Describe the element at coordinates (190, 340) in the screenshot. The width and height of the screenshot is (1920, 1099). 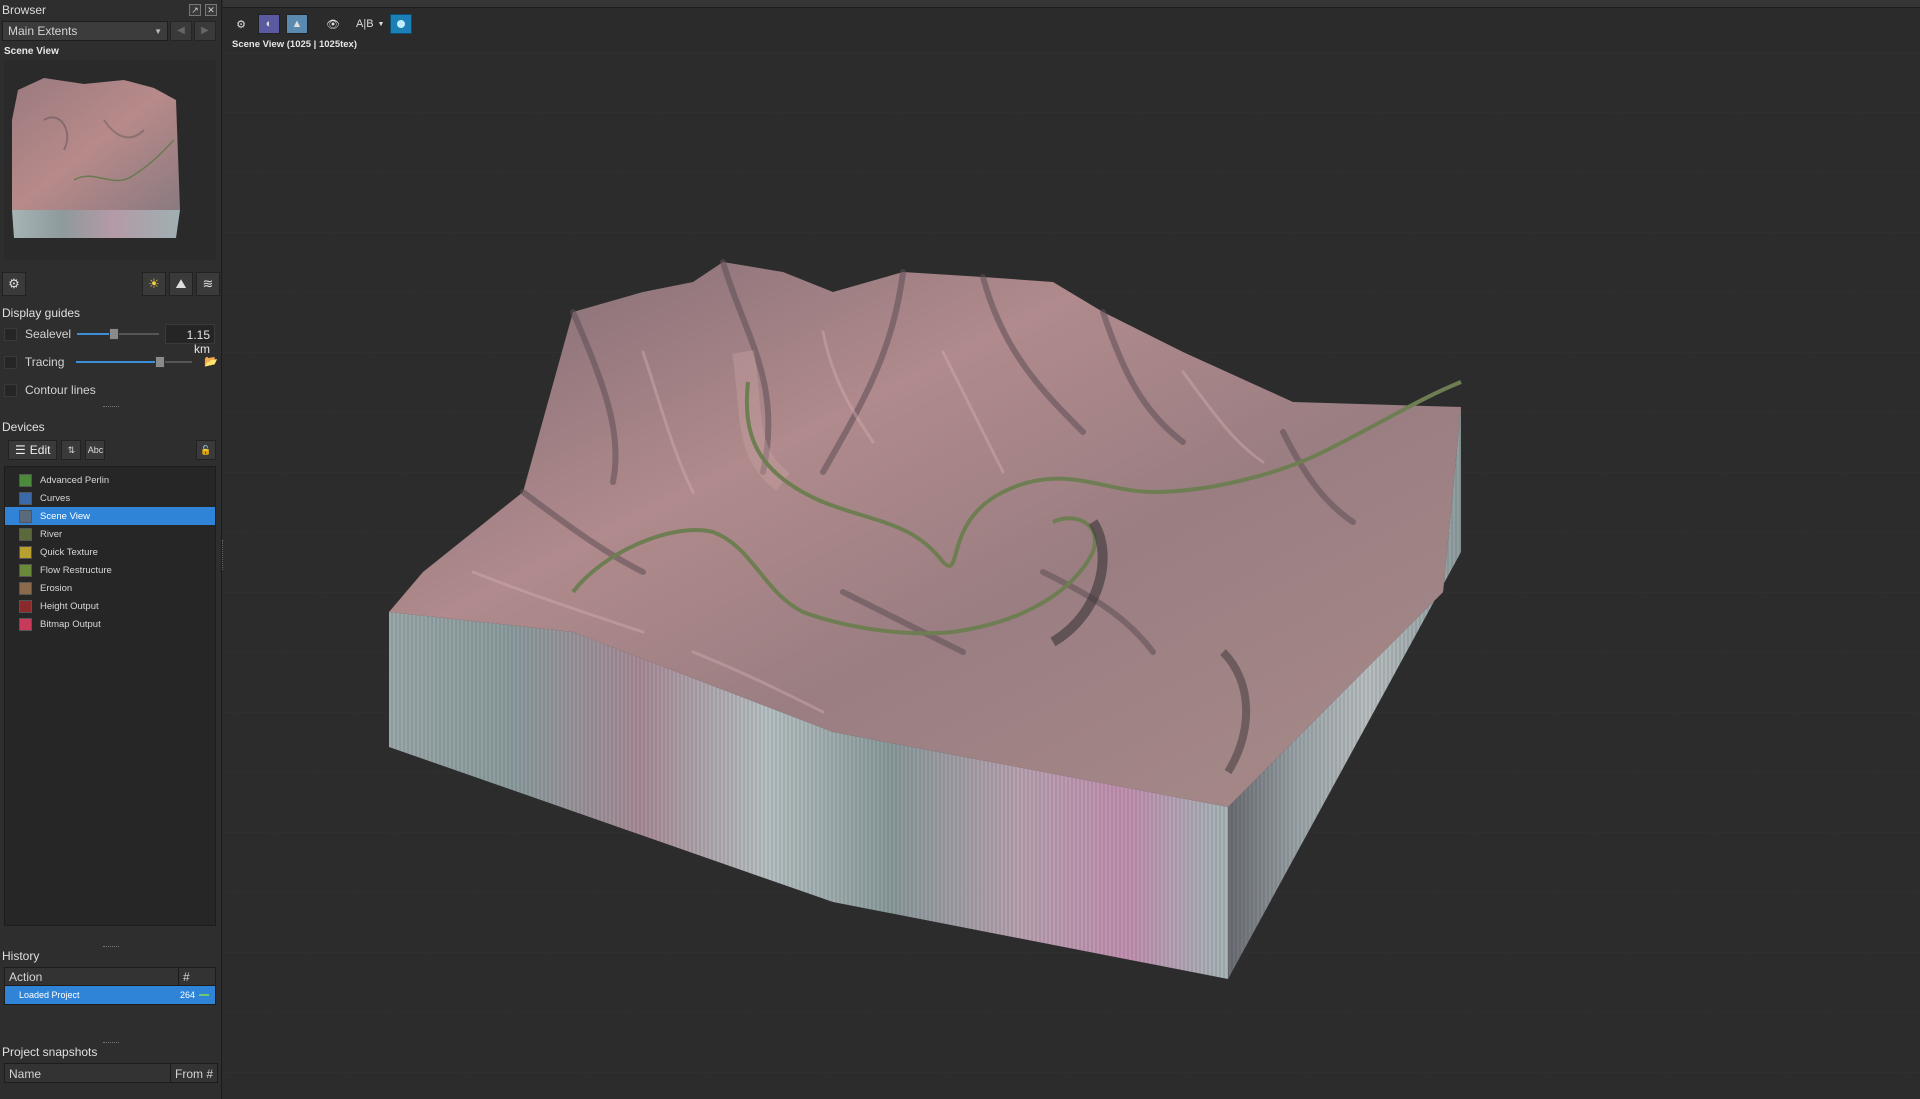
I see `sealevel-value: 1.15 km` at that location.